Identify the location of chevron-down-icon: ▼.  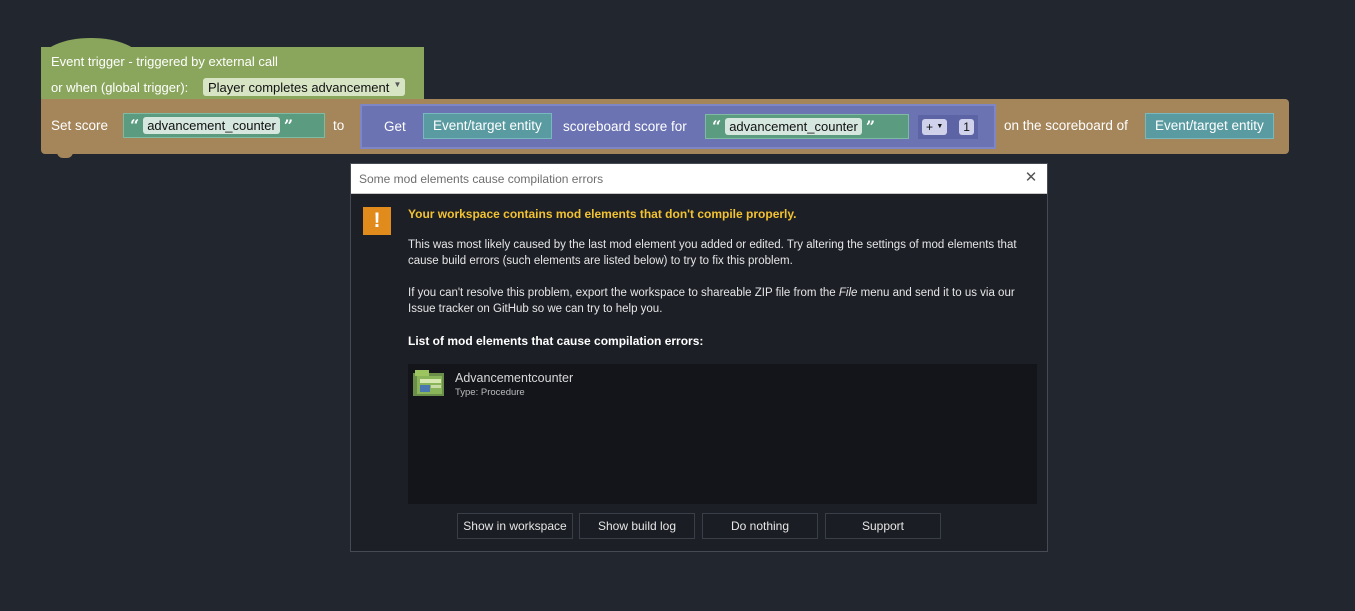
(397, 84).